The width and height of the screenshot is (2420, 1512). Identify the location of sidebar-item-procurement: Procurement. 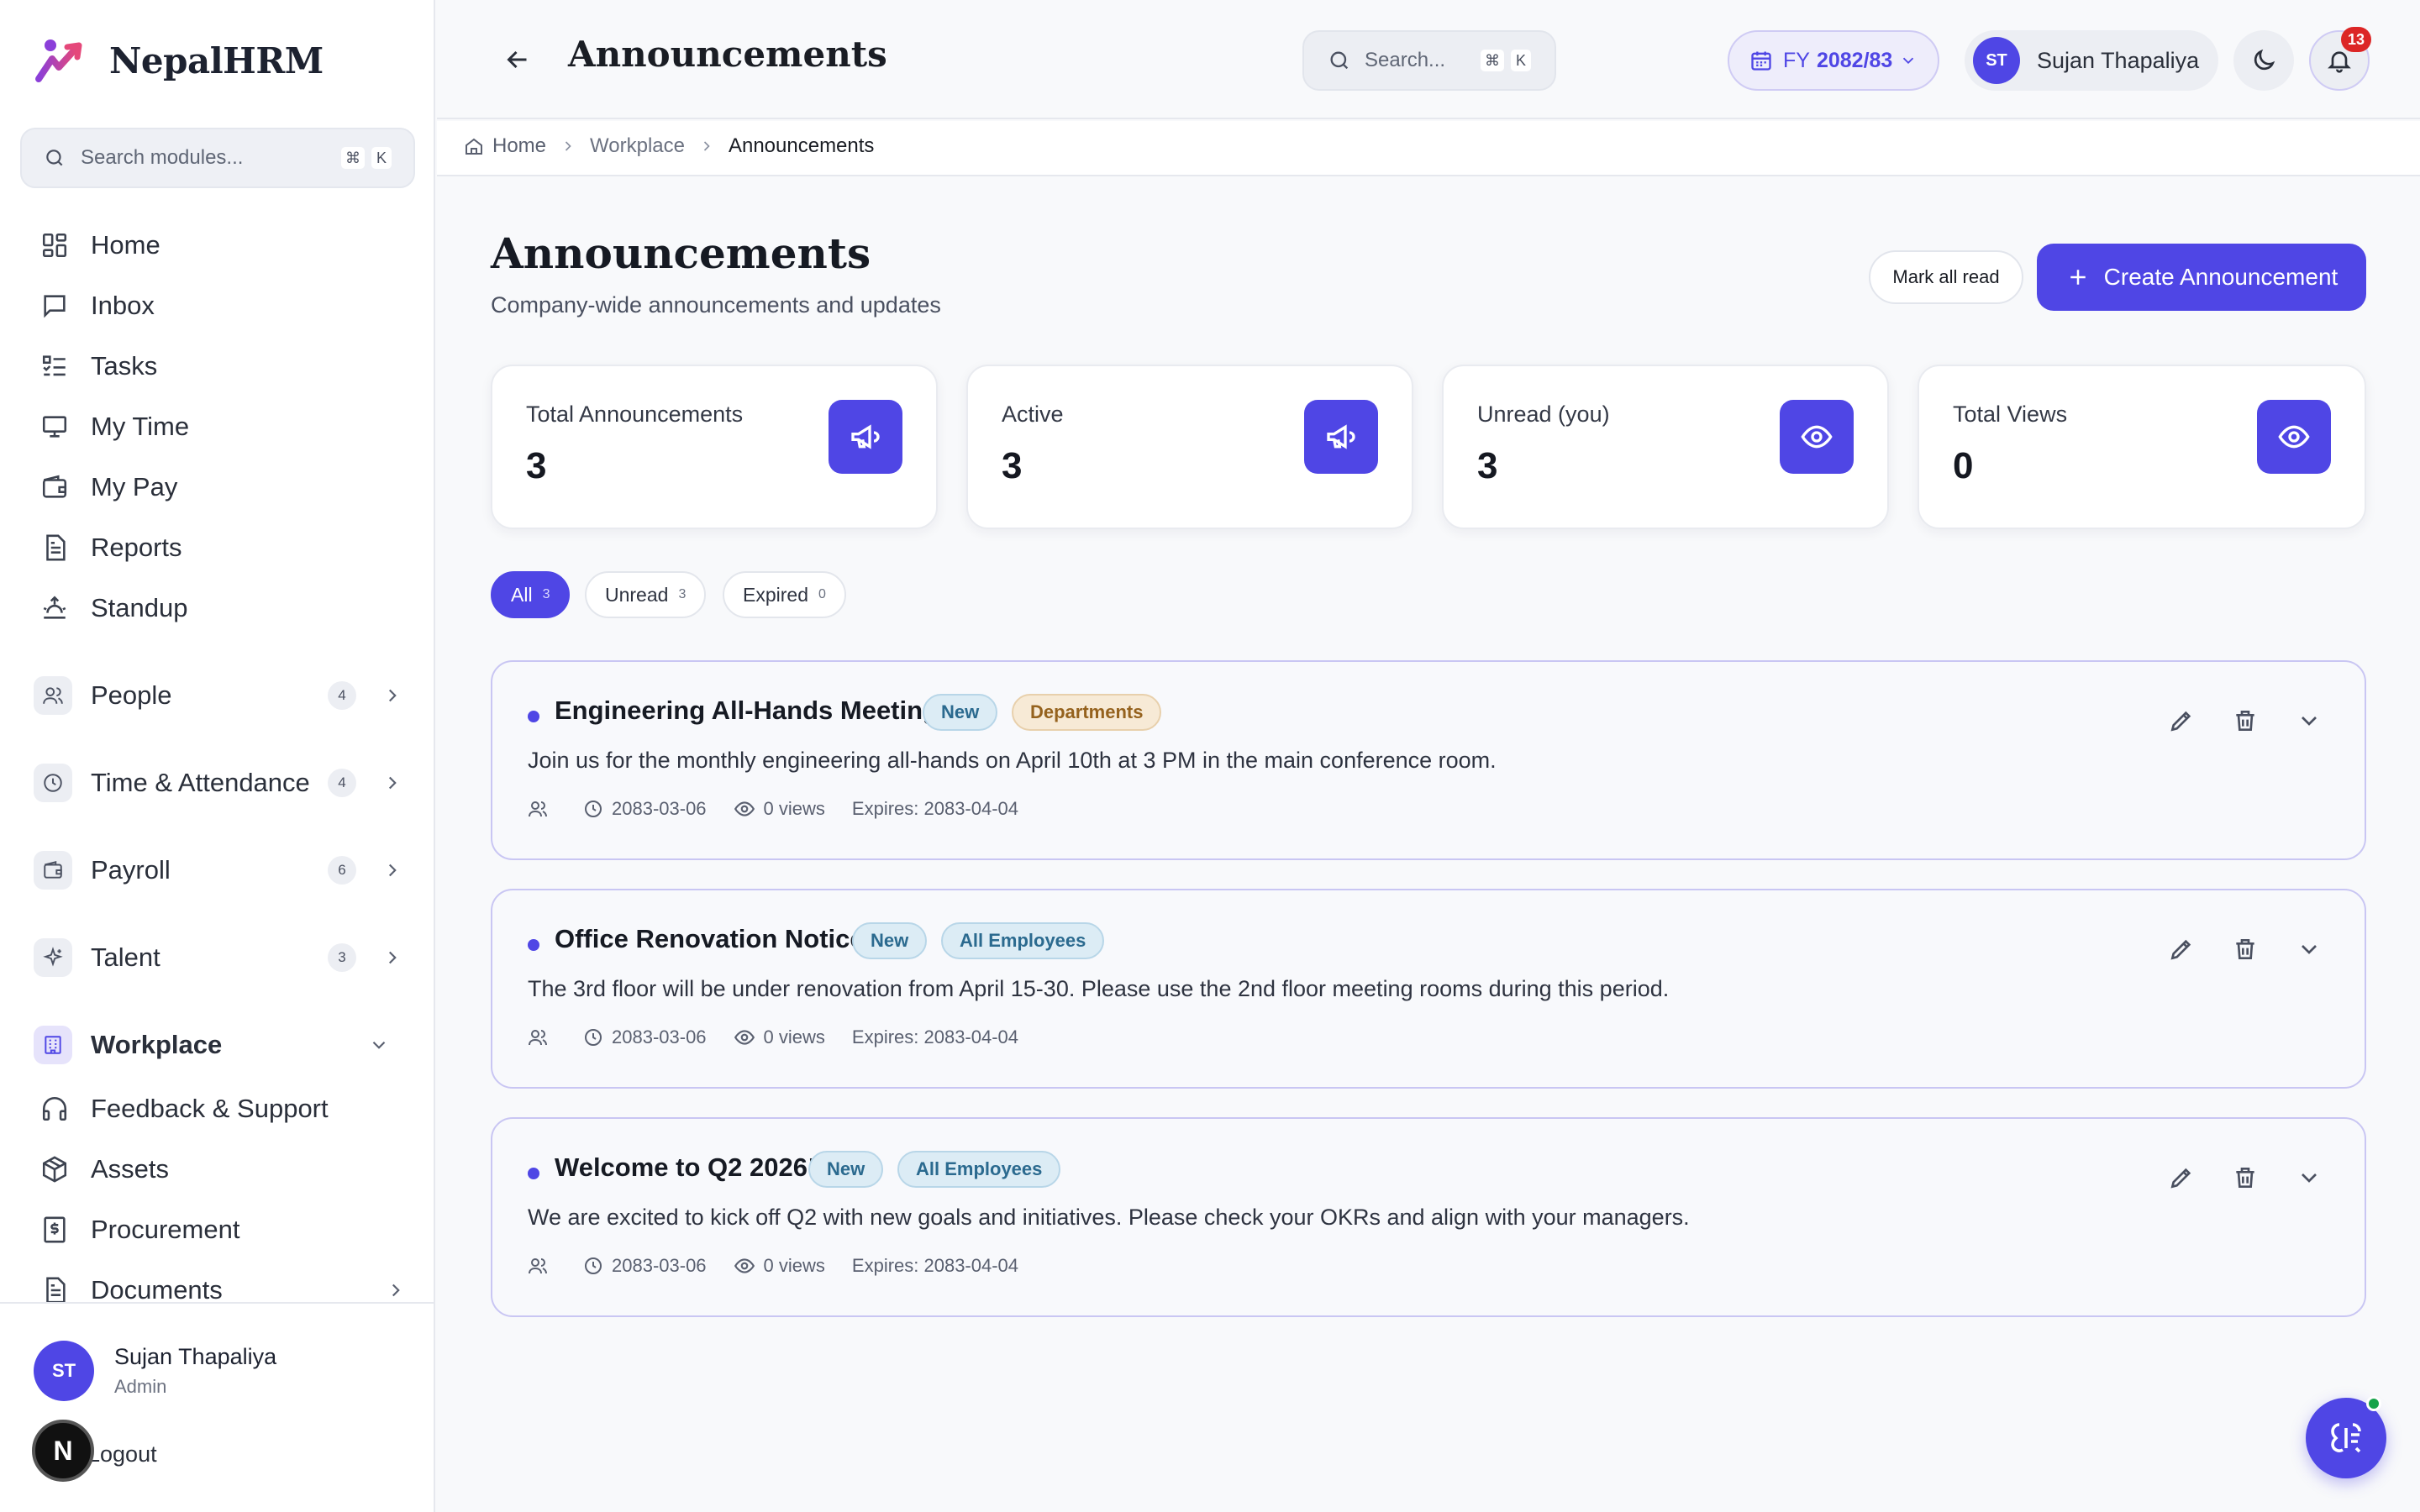
(219, 1230).